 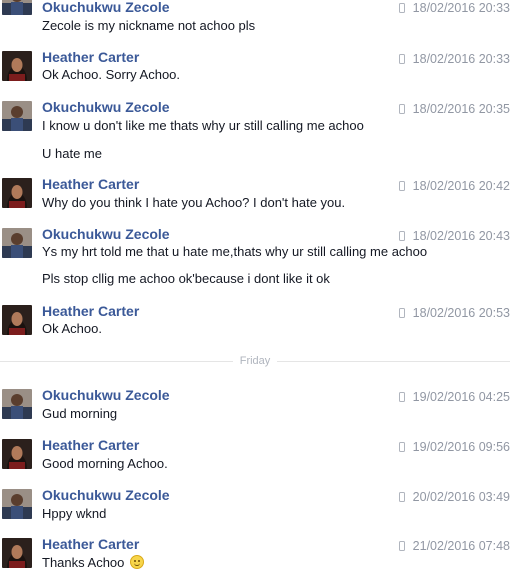 I want to click on timestamp: 18/02/2016 20:43, so click(x=454, y=236).